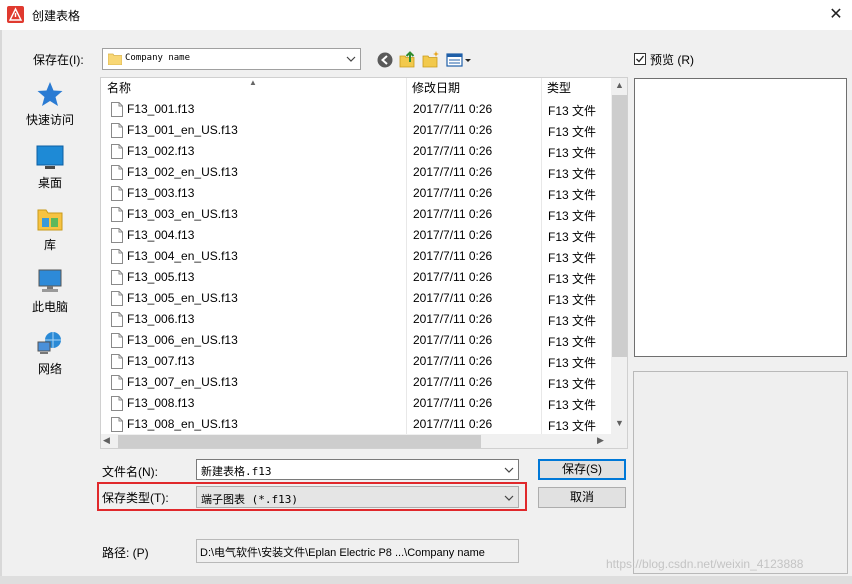  Describe the element at coordinates (356, 340) in the screenshot. I see `file-row: F13_006_en_US.f13 2017/7/11 0:26 F13 文件` at that location.